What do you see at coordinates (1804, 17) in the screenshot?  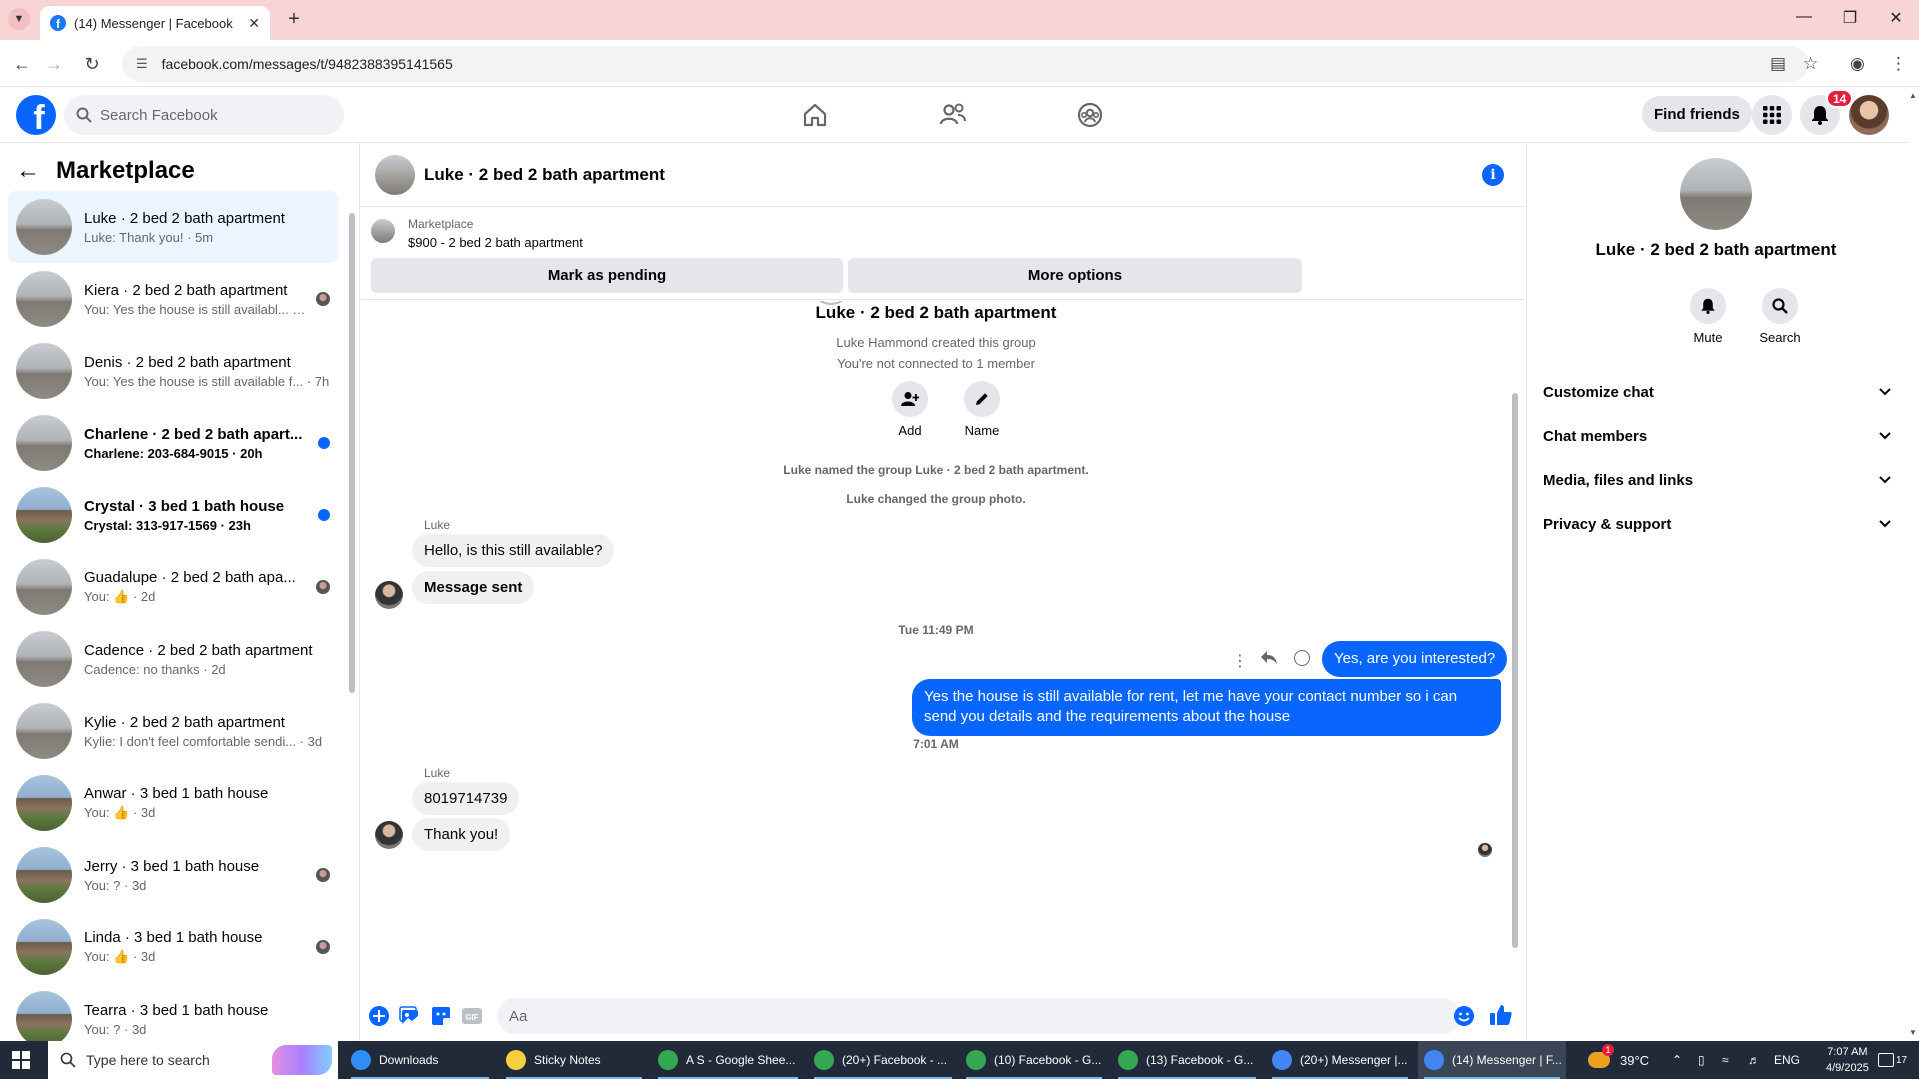 I see `minimize-icon: —` at bounding box center [1804, 17].